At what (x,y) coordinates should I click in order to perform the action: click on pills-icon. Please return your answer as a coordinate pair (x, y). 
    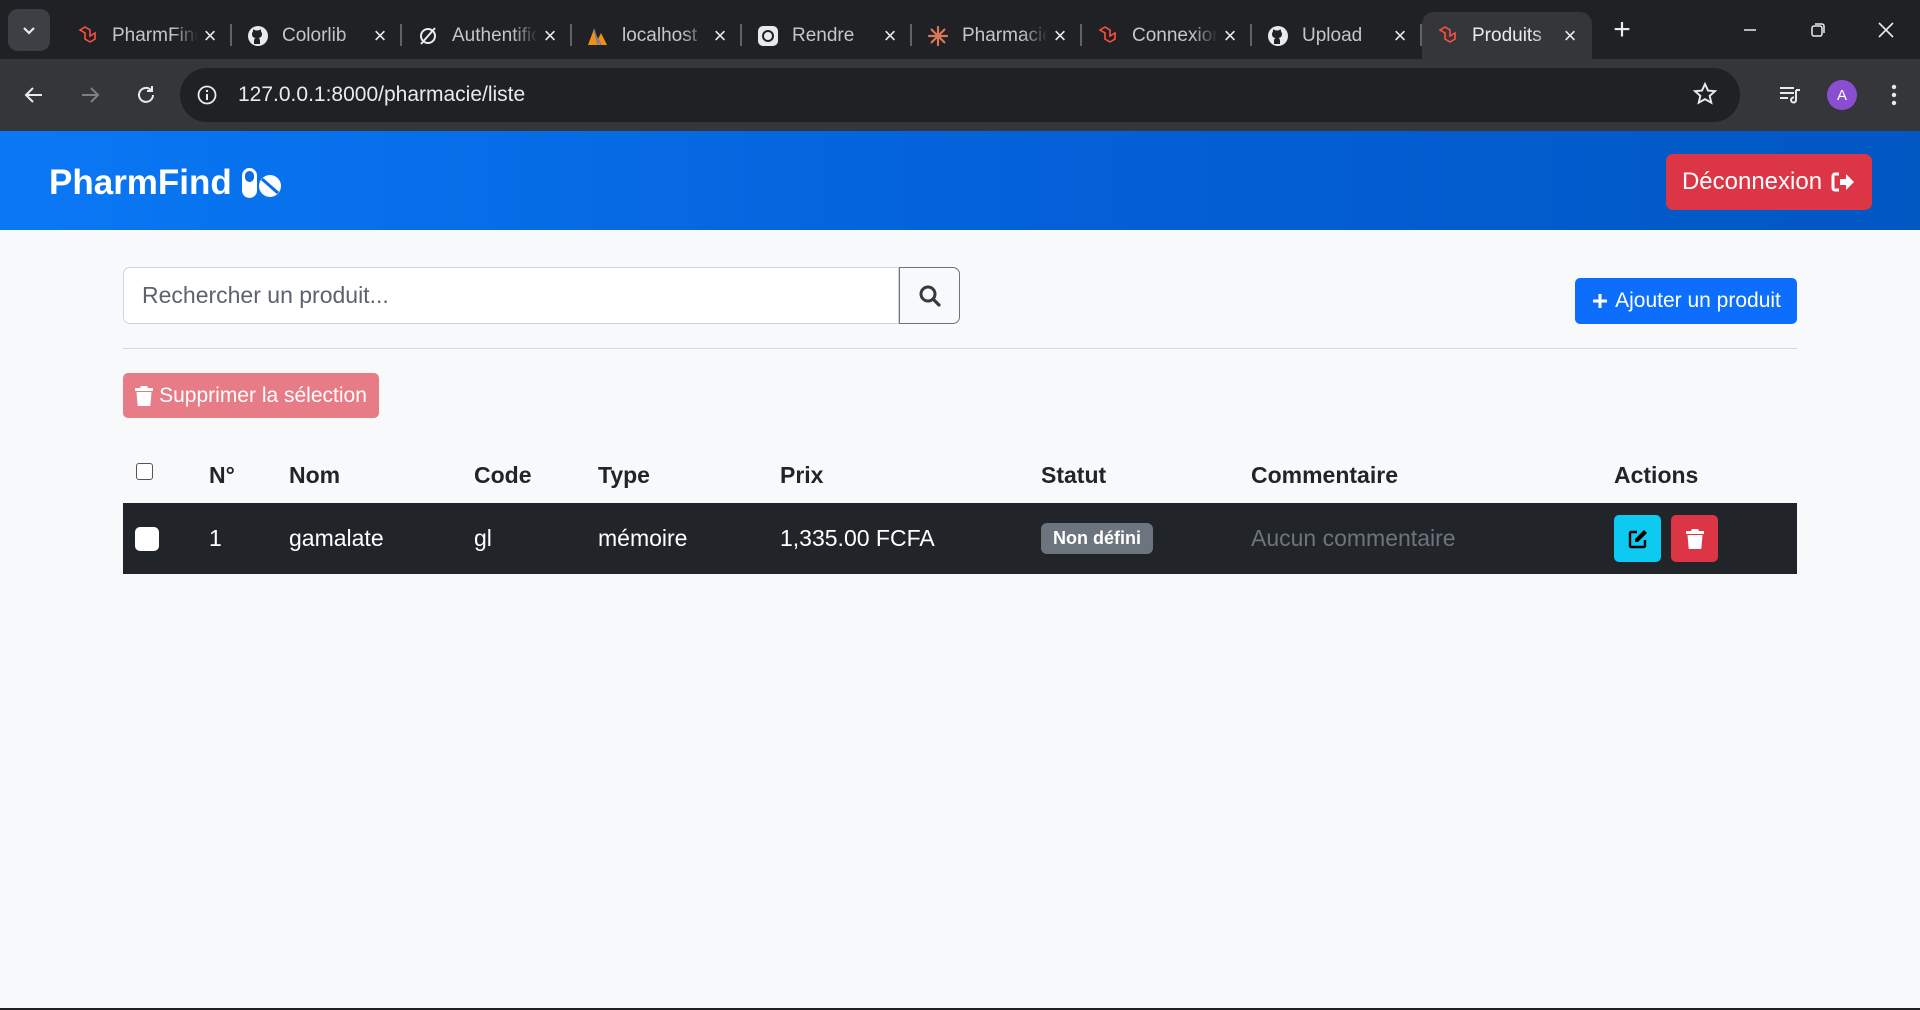
    Looking at the image, I should click on (261, 183).